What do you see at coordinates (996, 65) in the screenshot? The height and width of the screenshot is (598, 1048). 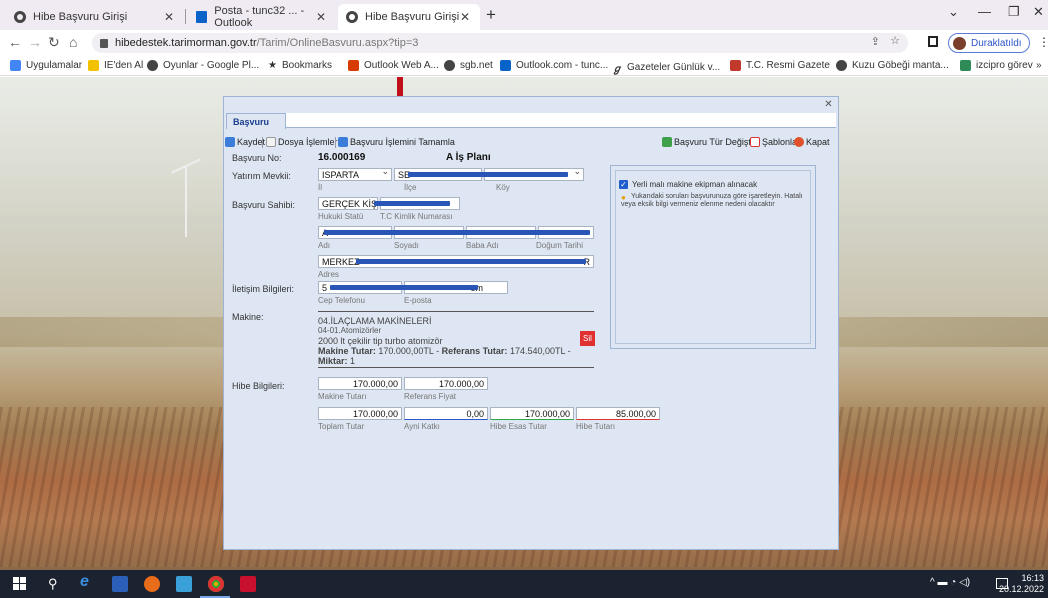 I see `bookmark-izcipro: izcipro görev` at bounding box center [996, 65].